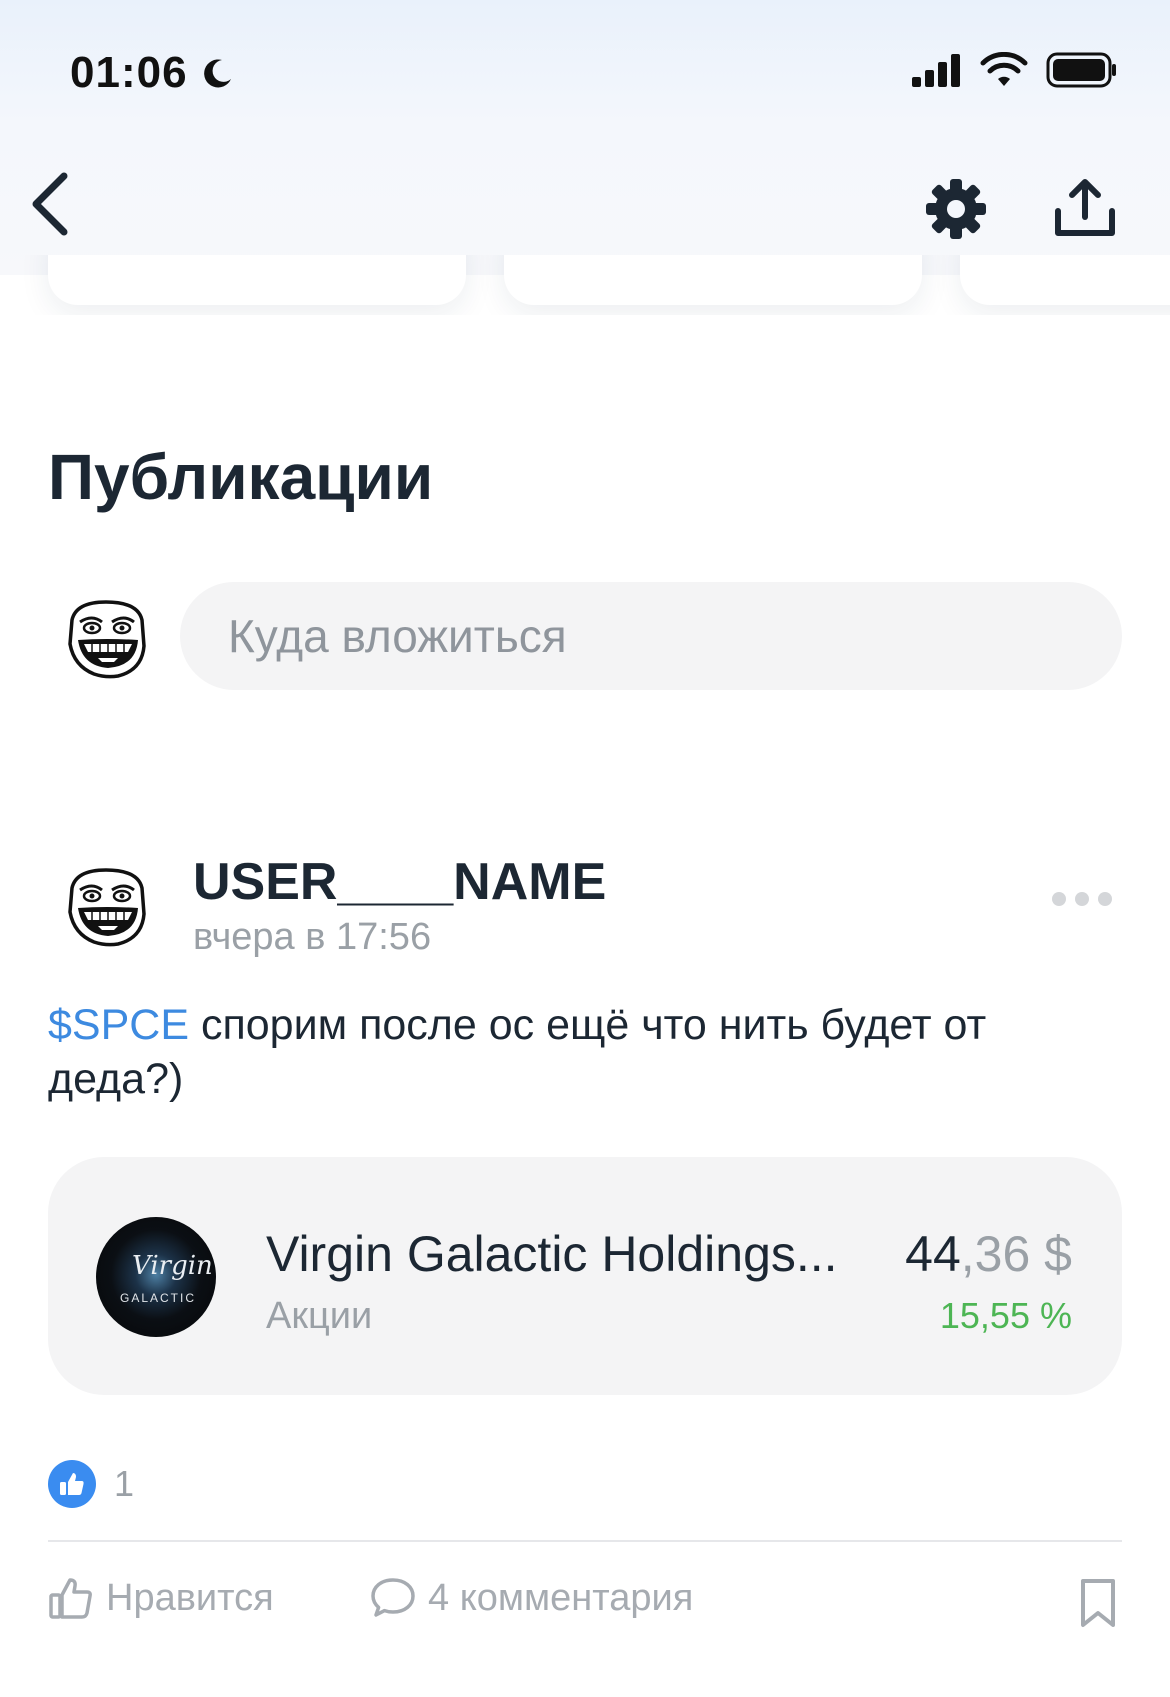 Image resolution: width=1170 pixels, height=1697 pixels. I want to click on cards-strip, so click(585, 285).